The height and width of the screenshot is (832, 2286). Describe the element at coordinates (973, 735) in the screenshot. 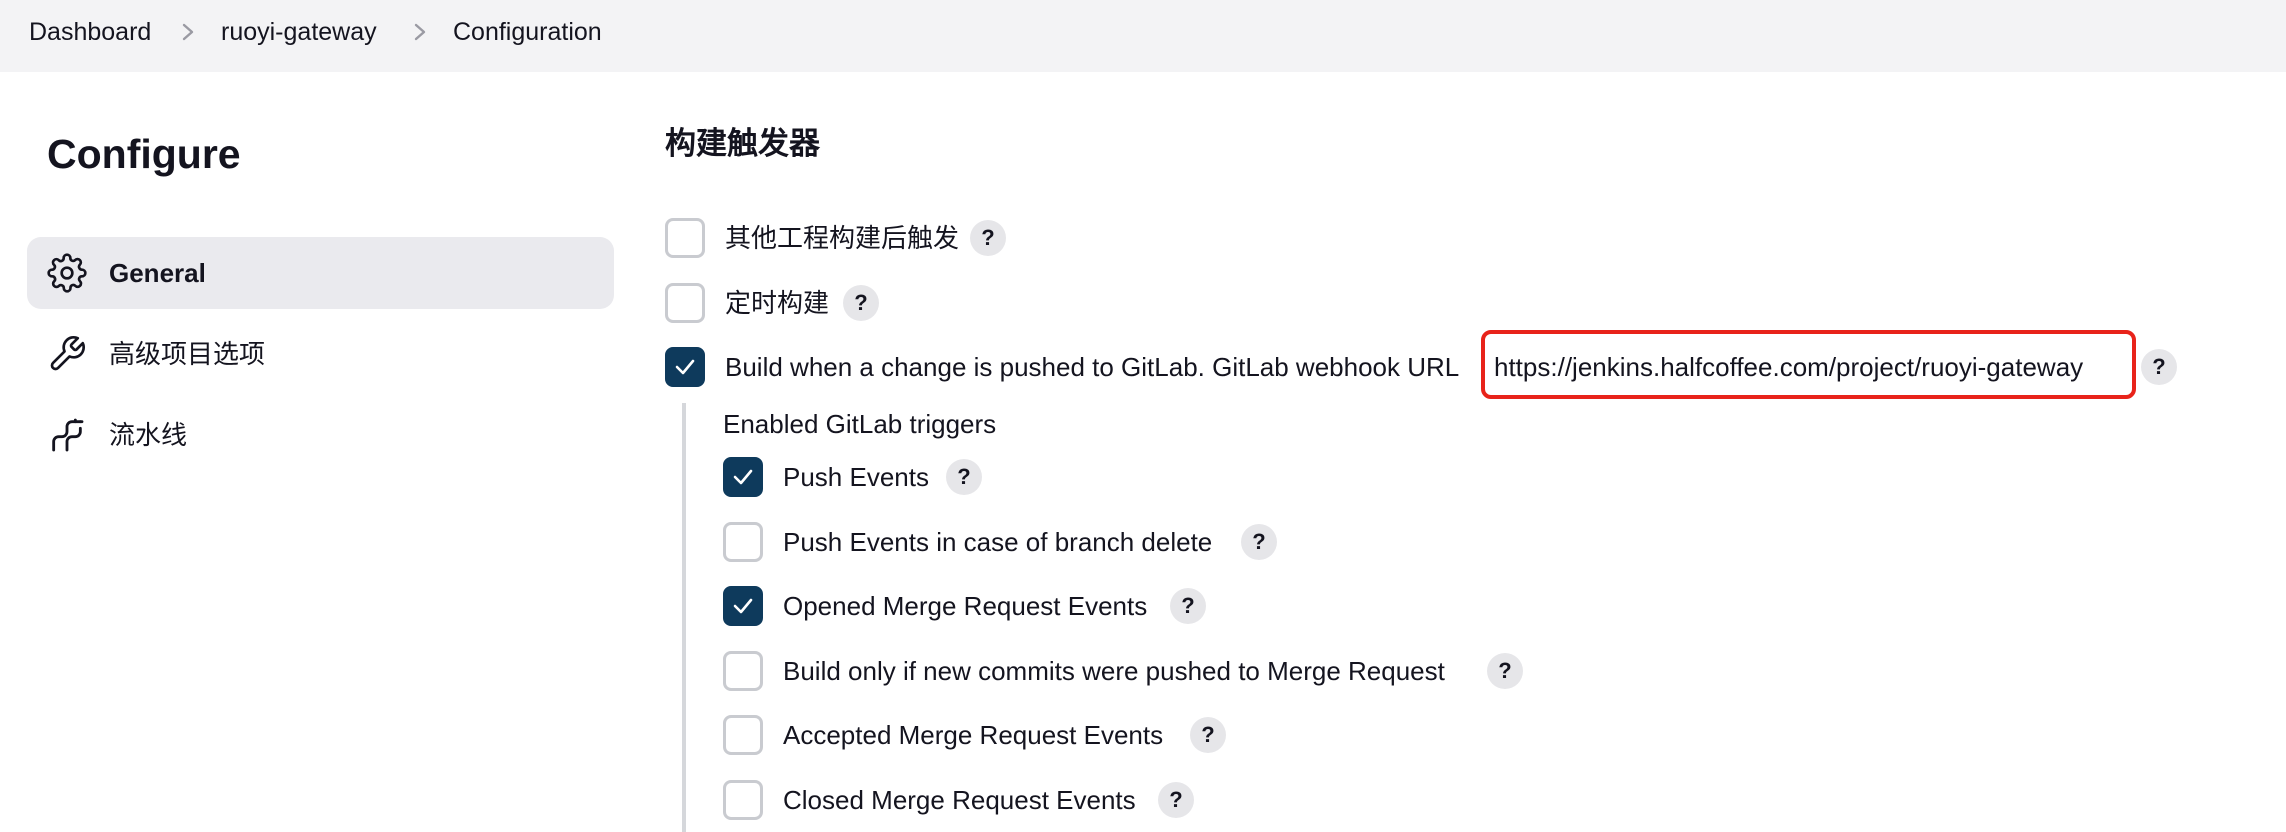

I see `option-label: Accepted Merge Request Events` at that location.